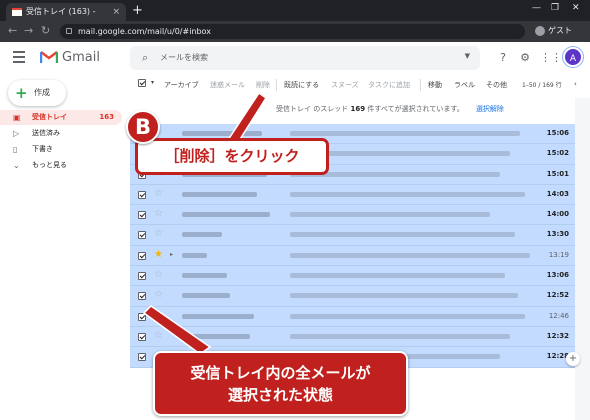  Describe the element at coordinates (280, 395) in the screenshot. I see `note-line-2: 選択された状態` at that location.